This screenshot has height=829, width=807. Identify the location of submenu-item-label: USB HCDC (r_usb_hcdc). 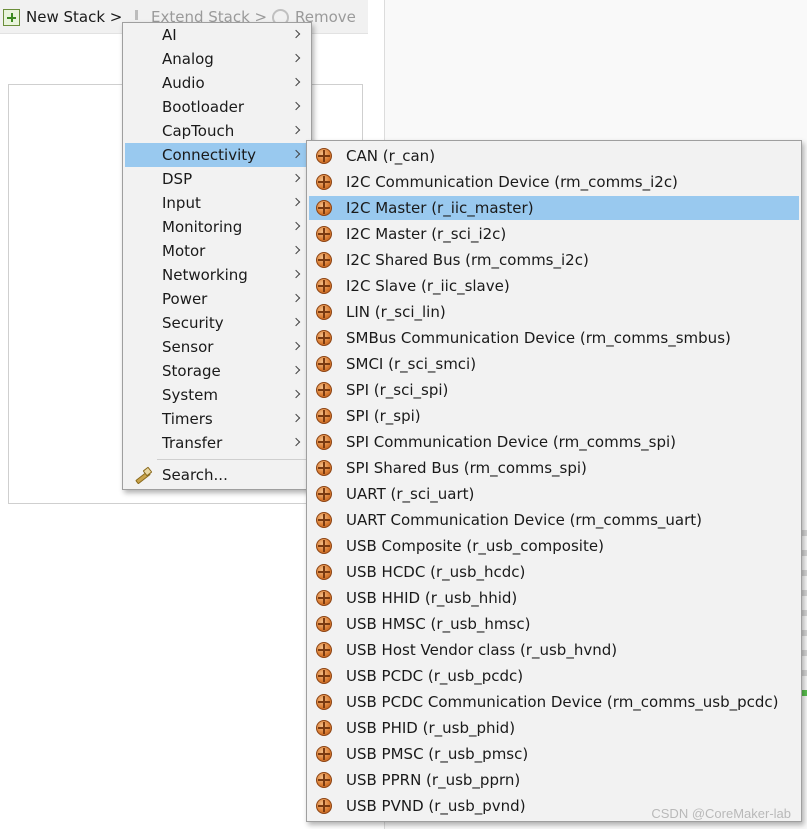
(436, 572).